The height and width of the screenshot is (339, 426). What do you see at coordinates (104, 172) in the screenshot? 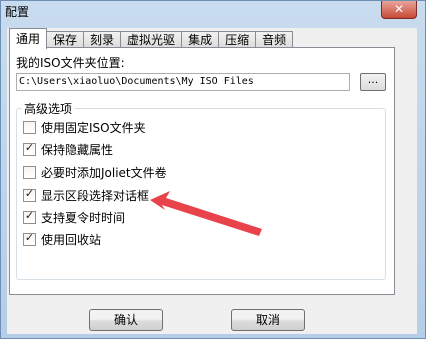
I see `option-label: 必要时添加Joliet文件卷` at bounding box center [104, 172].